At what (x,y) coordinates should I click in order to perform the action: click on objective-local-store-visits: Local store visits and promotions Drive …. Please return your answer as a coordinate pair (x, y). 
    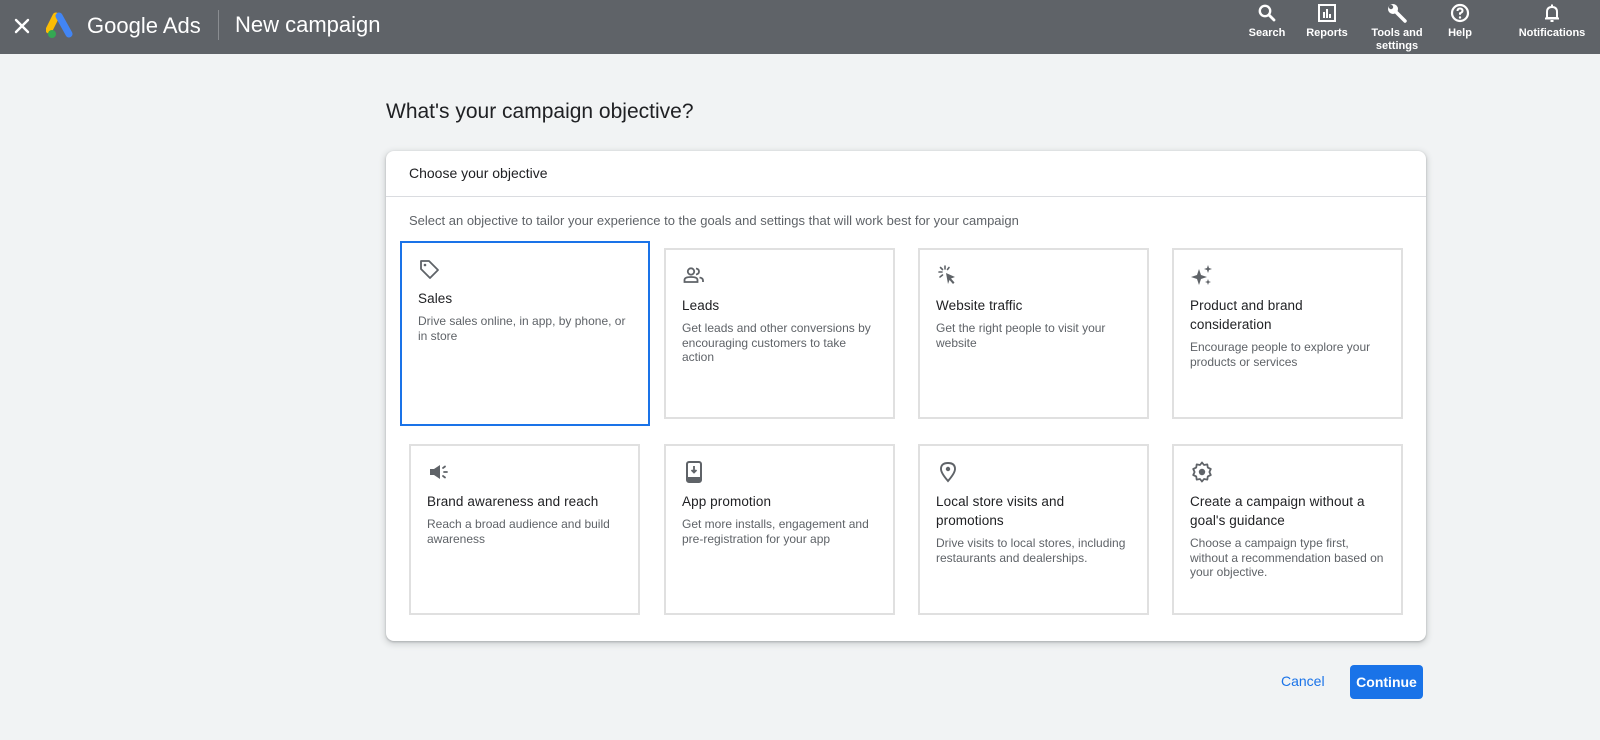
    Looking at the image, I should click on (1033, 529).